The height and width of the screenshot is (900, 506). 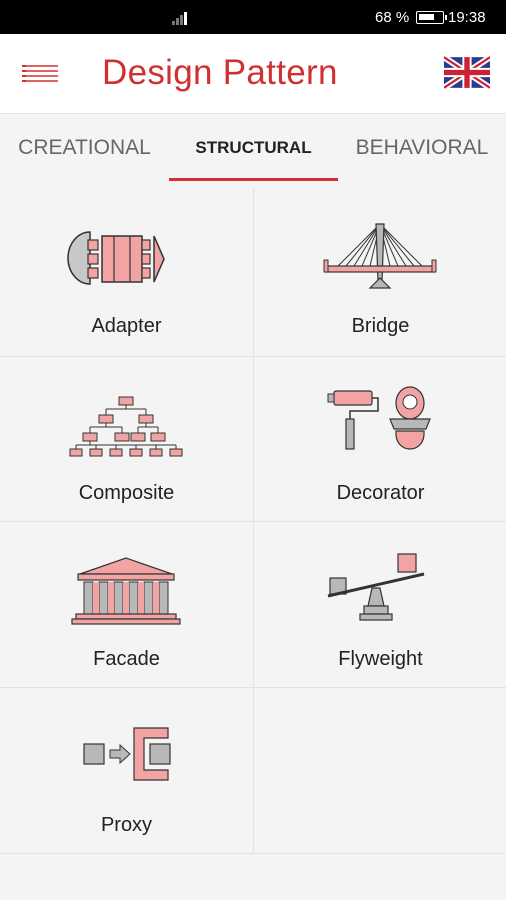 I want to click on language-button, so click(x=467, y=72).